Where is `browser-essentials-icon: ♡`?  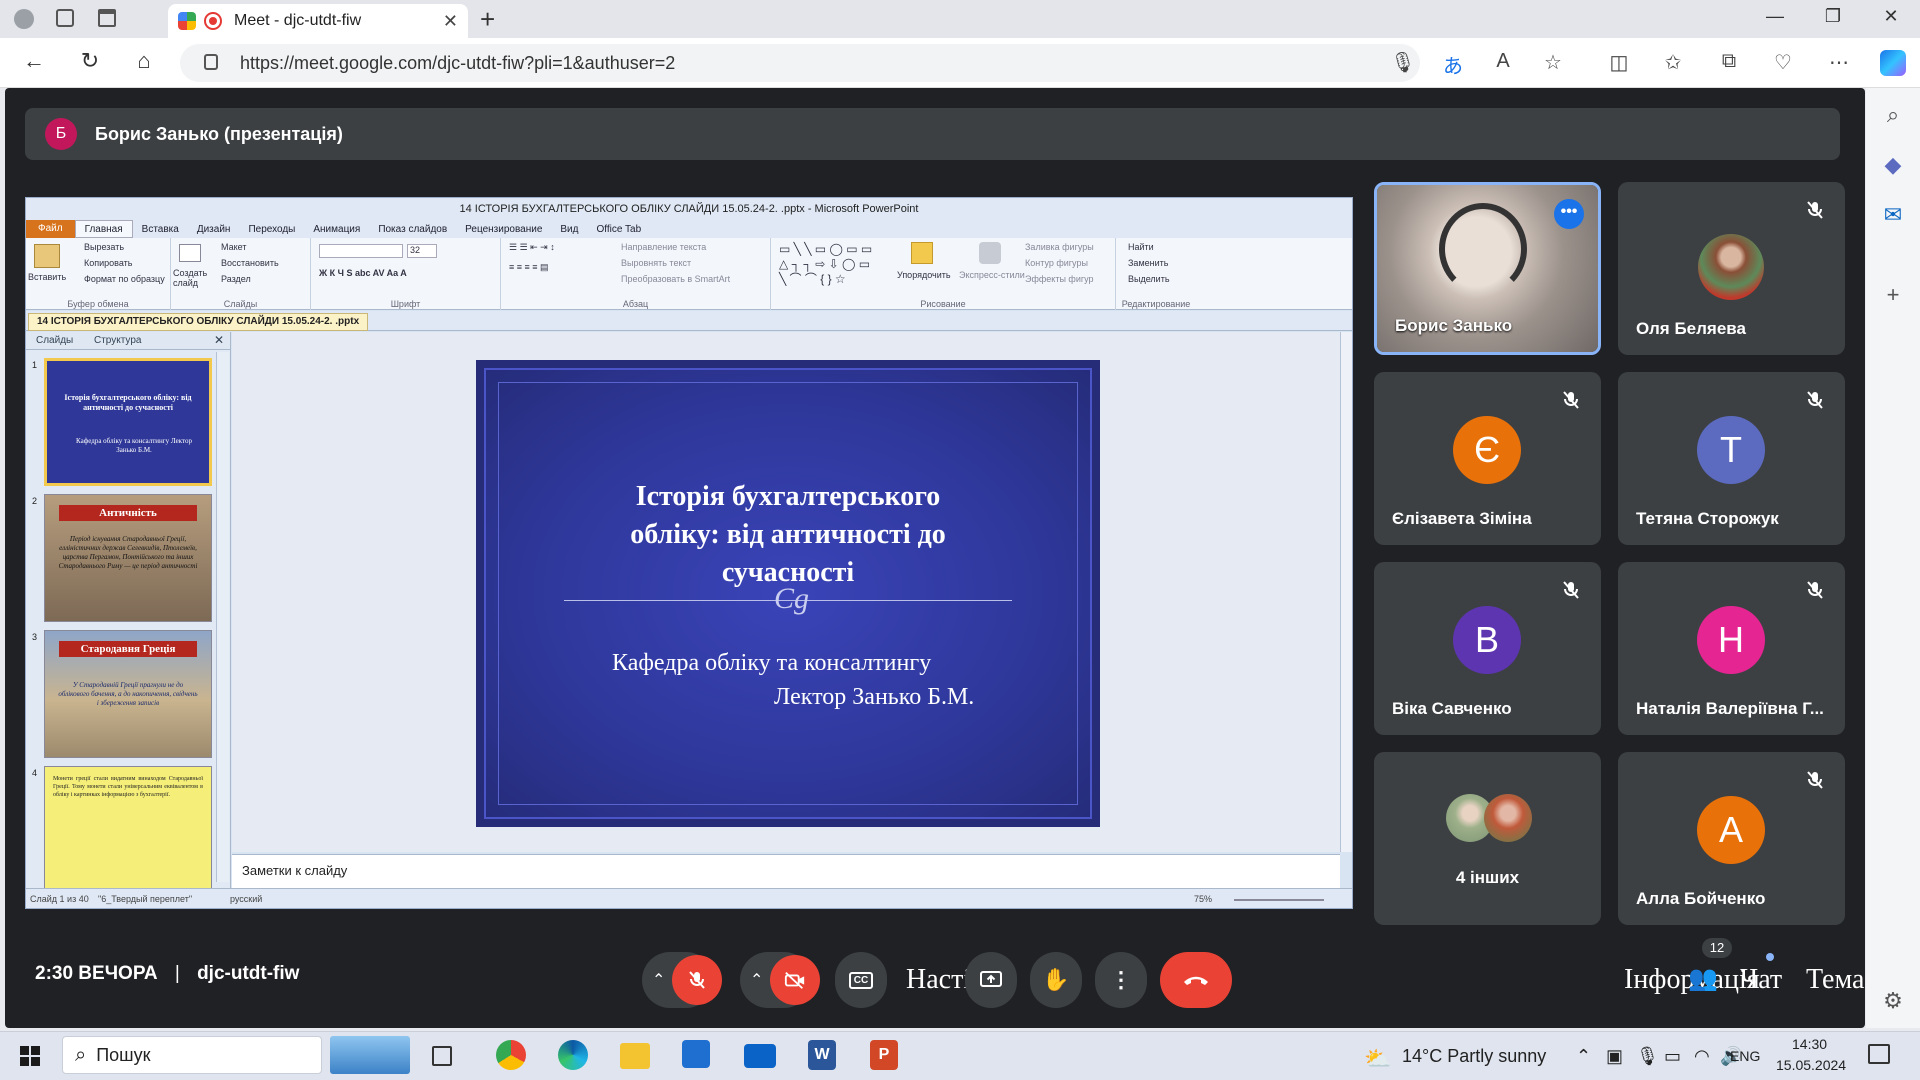
browser-essentials-icon: ♡ is located at coordinates (1783, 62).